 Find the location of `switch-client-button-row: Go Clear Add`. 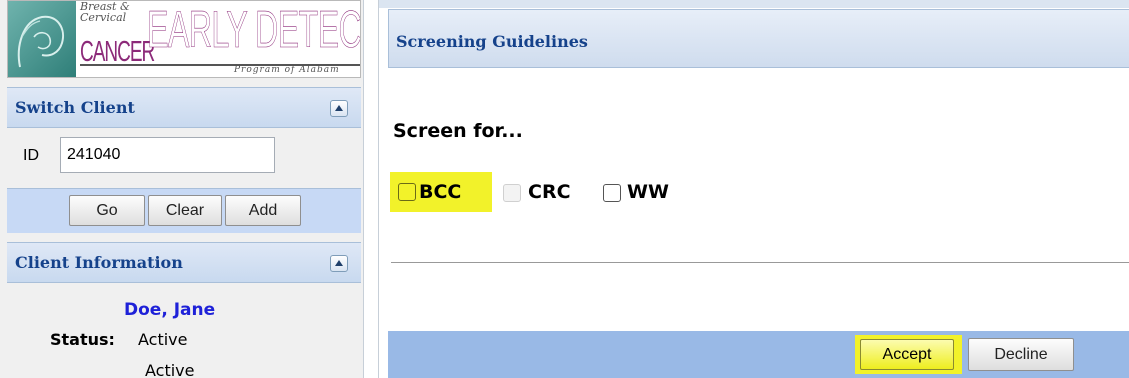

switch-client-button-row: Go Clear Add is located at coordinates (184, 210).